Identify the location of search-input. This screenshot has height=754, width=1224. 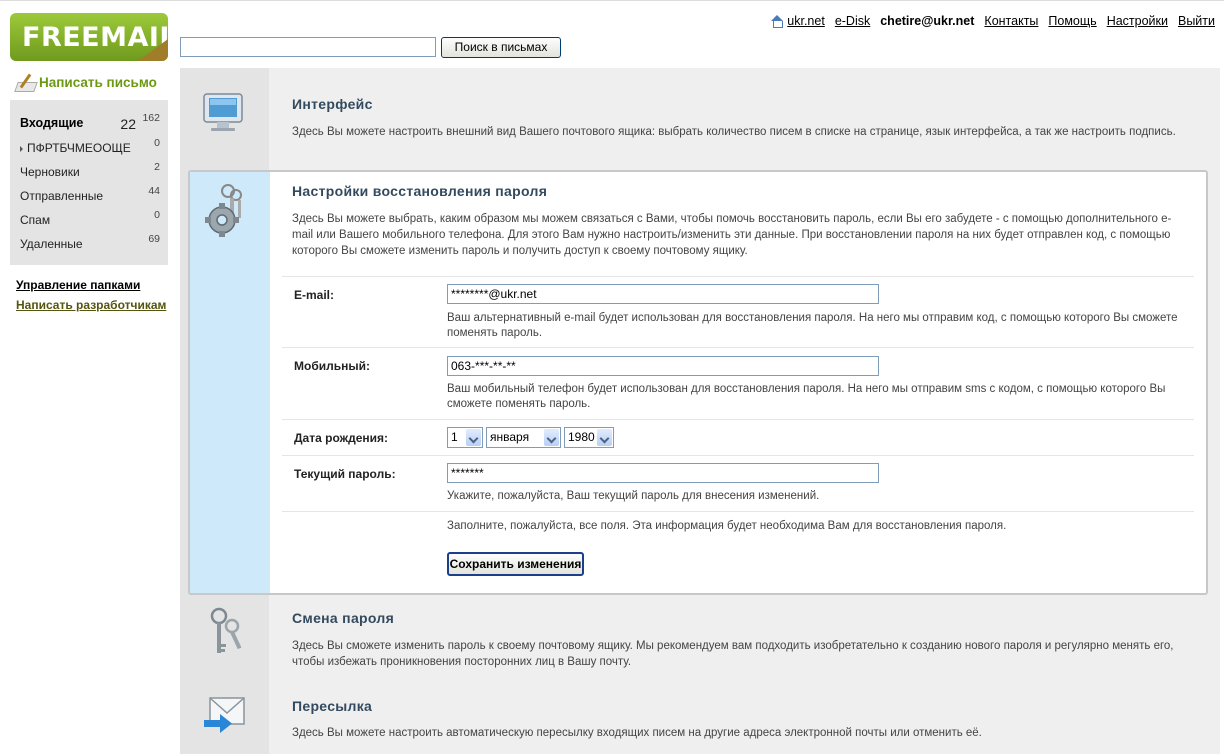
(308, 47).